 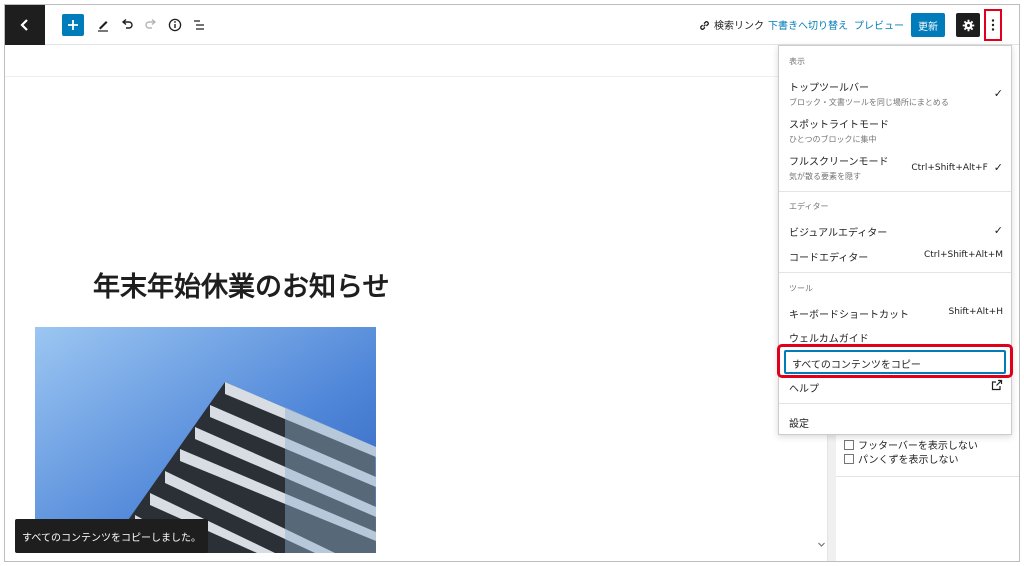 What do you see at coordinates (918, 446) in the screenshot?
I see `option-label: フッターバーを表示しない` at bounding box center [918, 446].